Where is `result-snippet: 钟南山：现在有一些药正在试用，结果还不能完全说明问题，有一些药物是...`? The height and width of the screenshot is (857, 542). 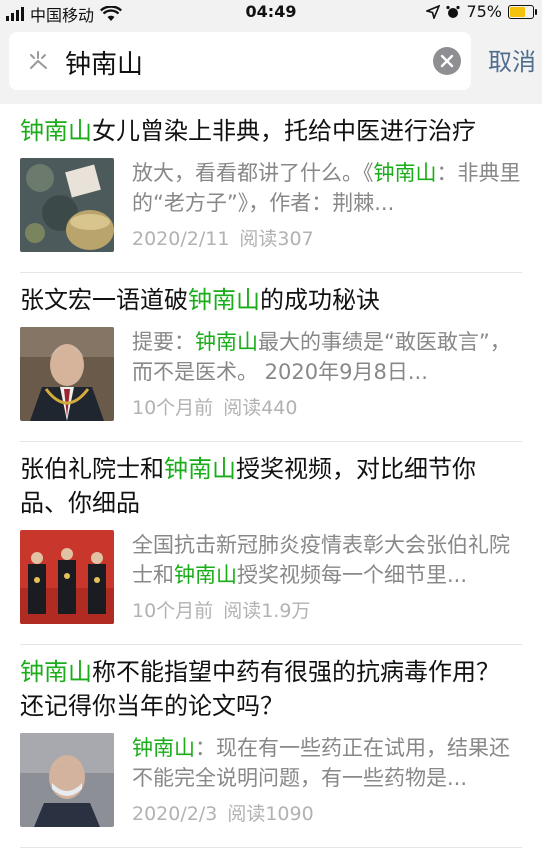
result-snippet: 钟南山：现在有一些药正在试用，结果还不能完全说明问题，有一些药物是... is located at coordinates (327, 763).